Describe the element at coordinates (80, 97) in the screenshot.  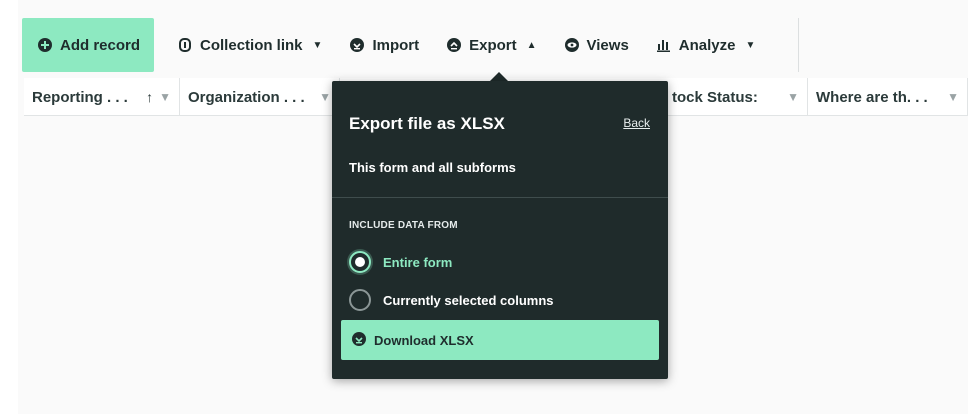
I see `column-label: Reporting . . .` at that location.